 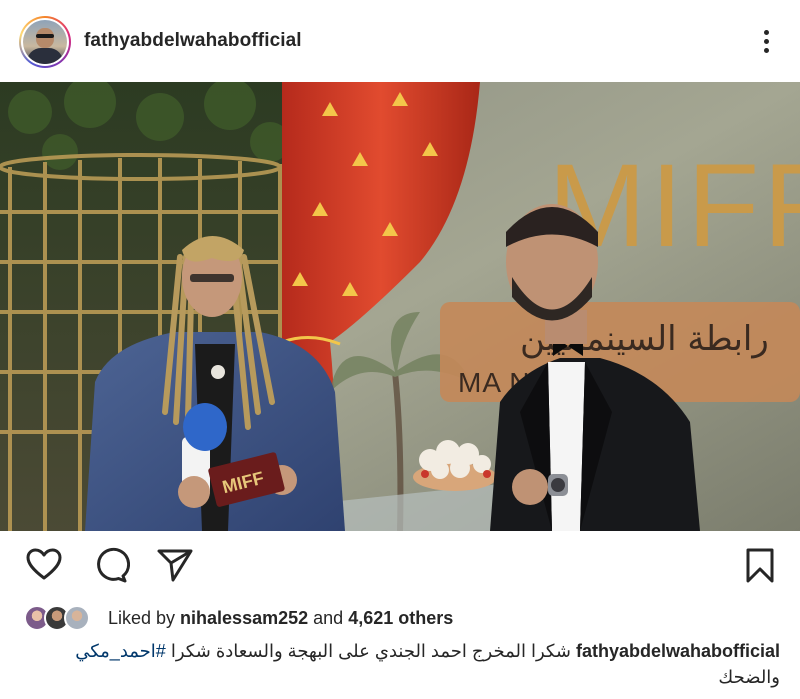 What do you see at coordinates (678, 651) in the screenshot?
I see `caption-username: fathyabdelwahabofficial` at bounding box center [678, 651].